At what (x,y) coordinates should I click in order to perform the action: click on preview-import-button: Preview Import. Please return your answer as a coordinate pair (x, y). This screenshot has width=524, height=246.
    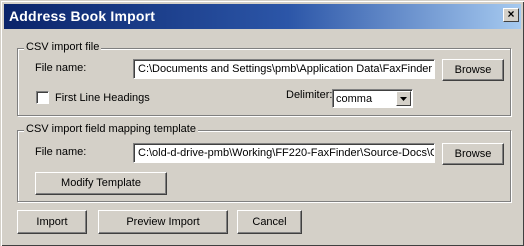
    Looking at the image, I should click on (163, 222).